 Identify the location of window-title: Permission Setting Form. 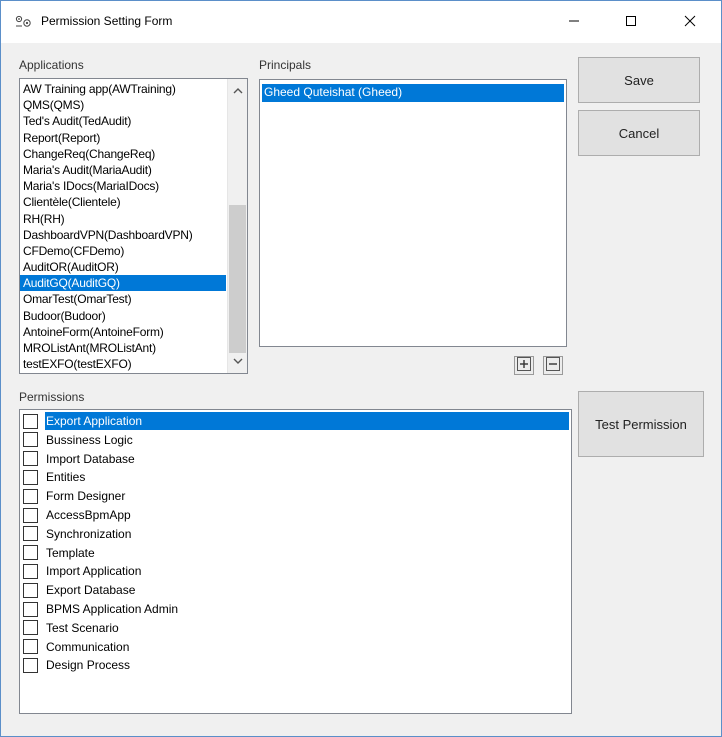
(107, 21).